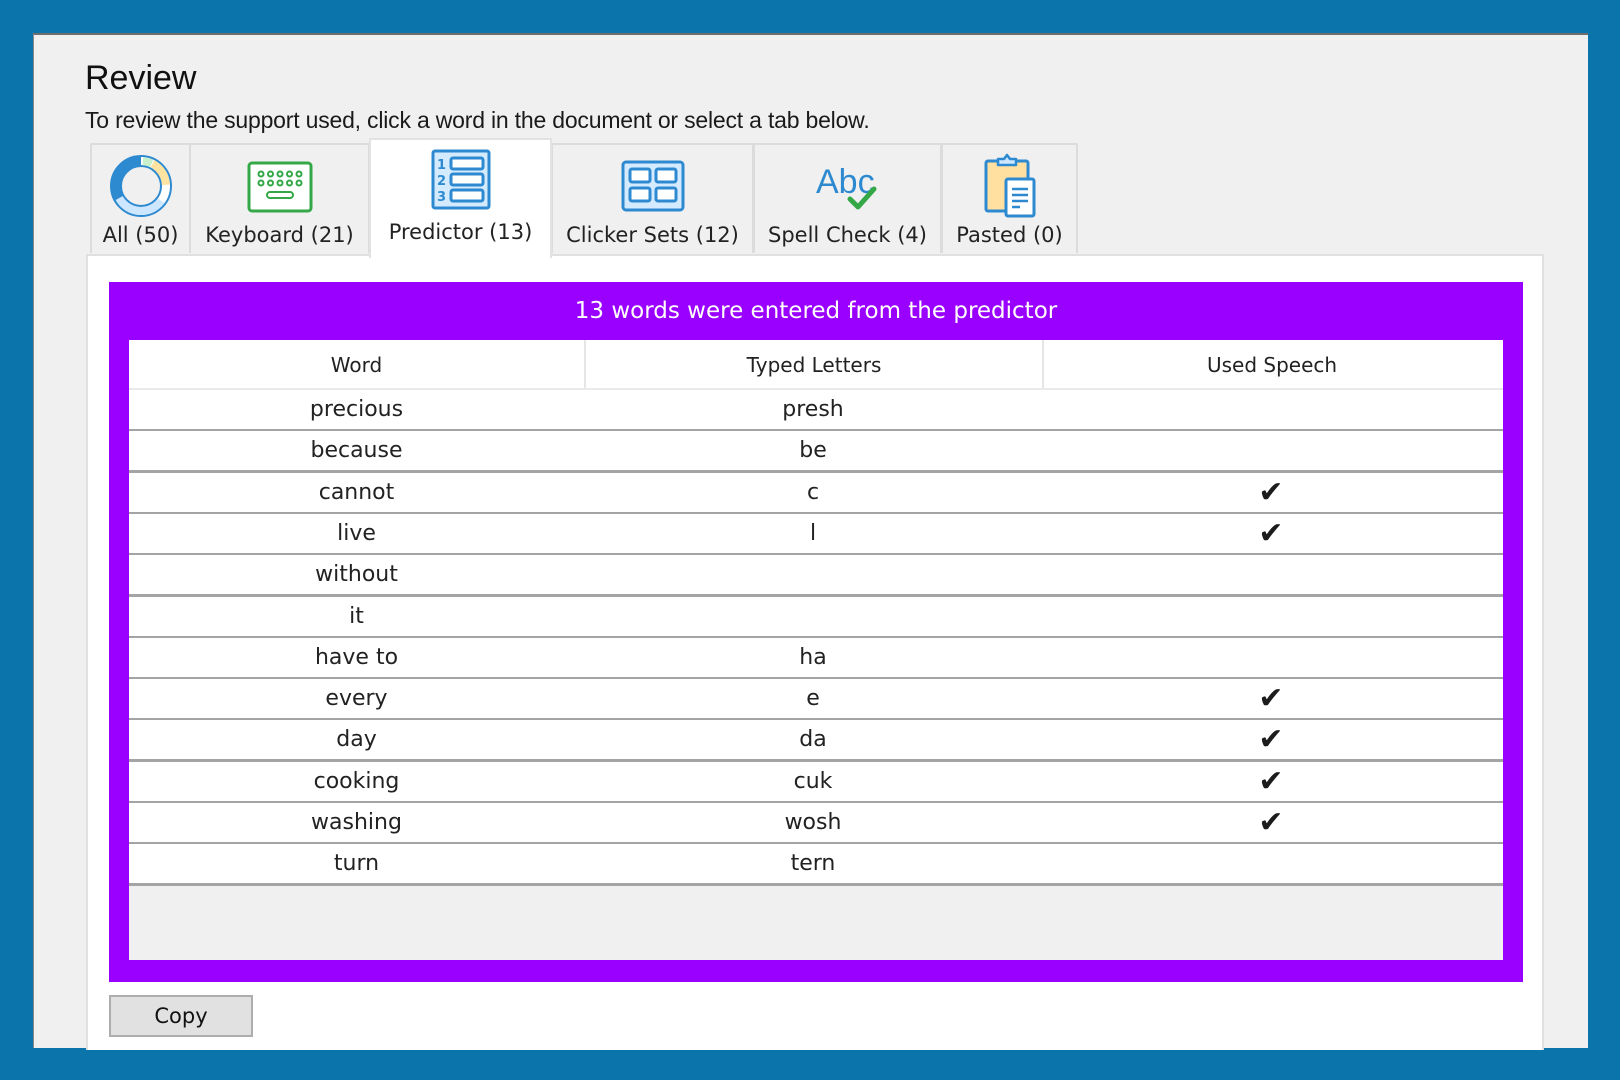 The height and width of the screenshot is (1080, 1620). What do you see at coordinates (356, 409) in the screenshot?
I see `cell-word: precious` at bounding box center [356, 409].